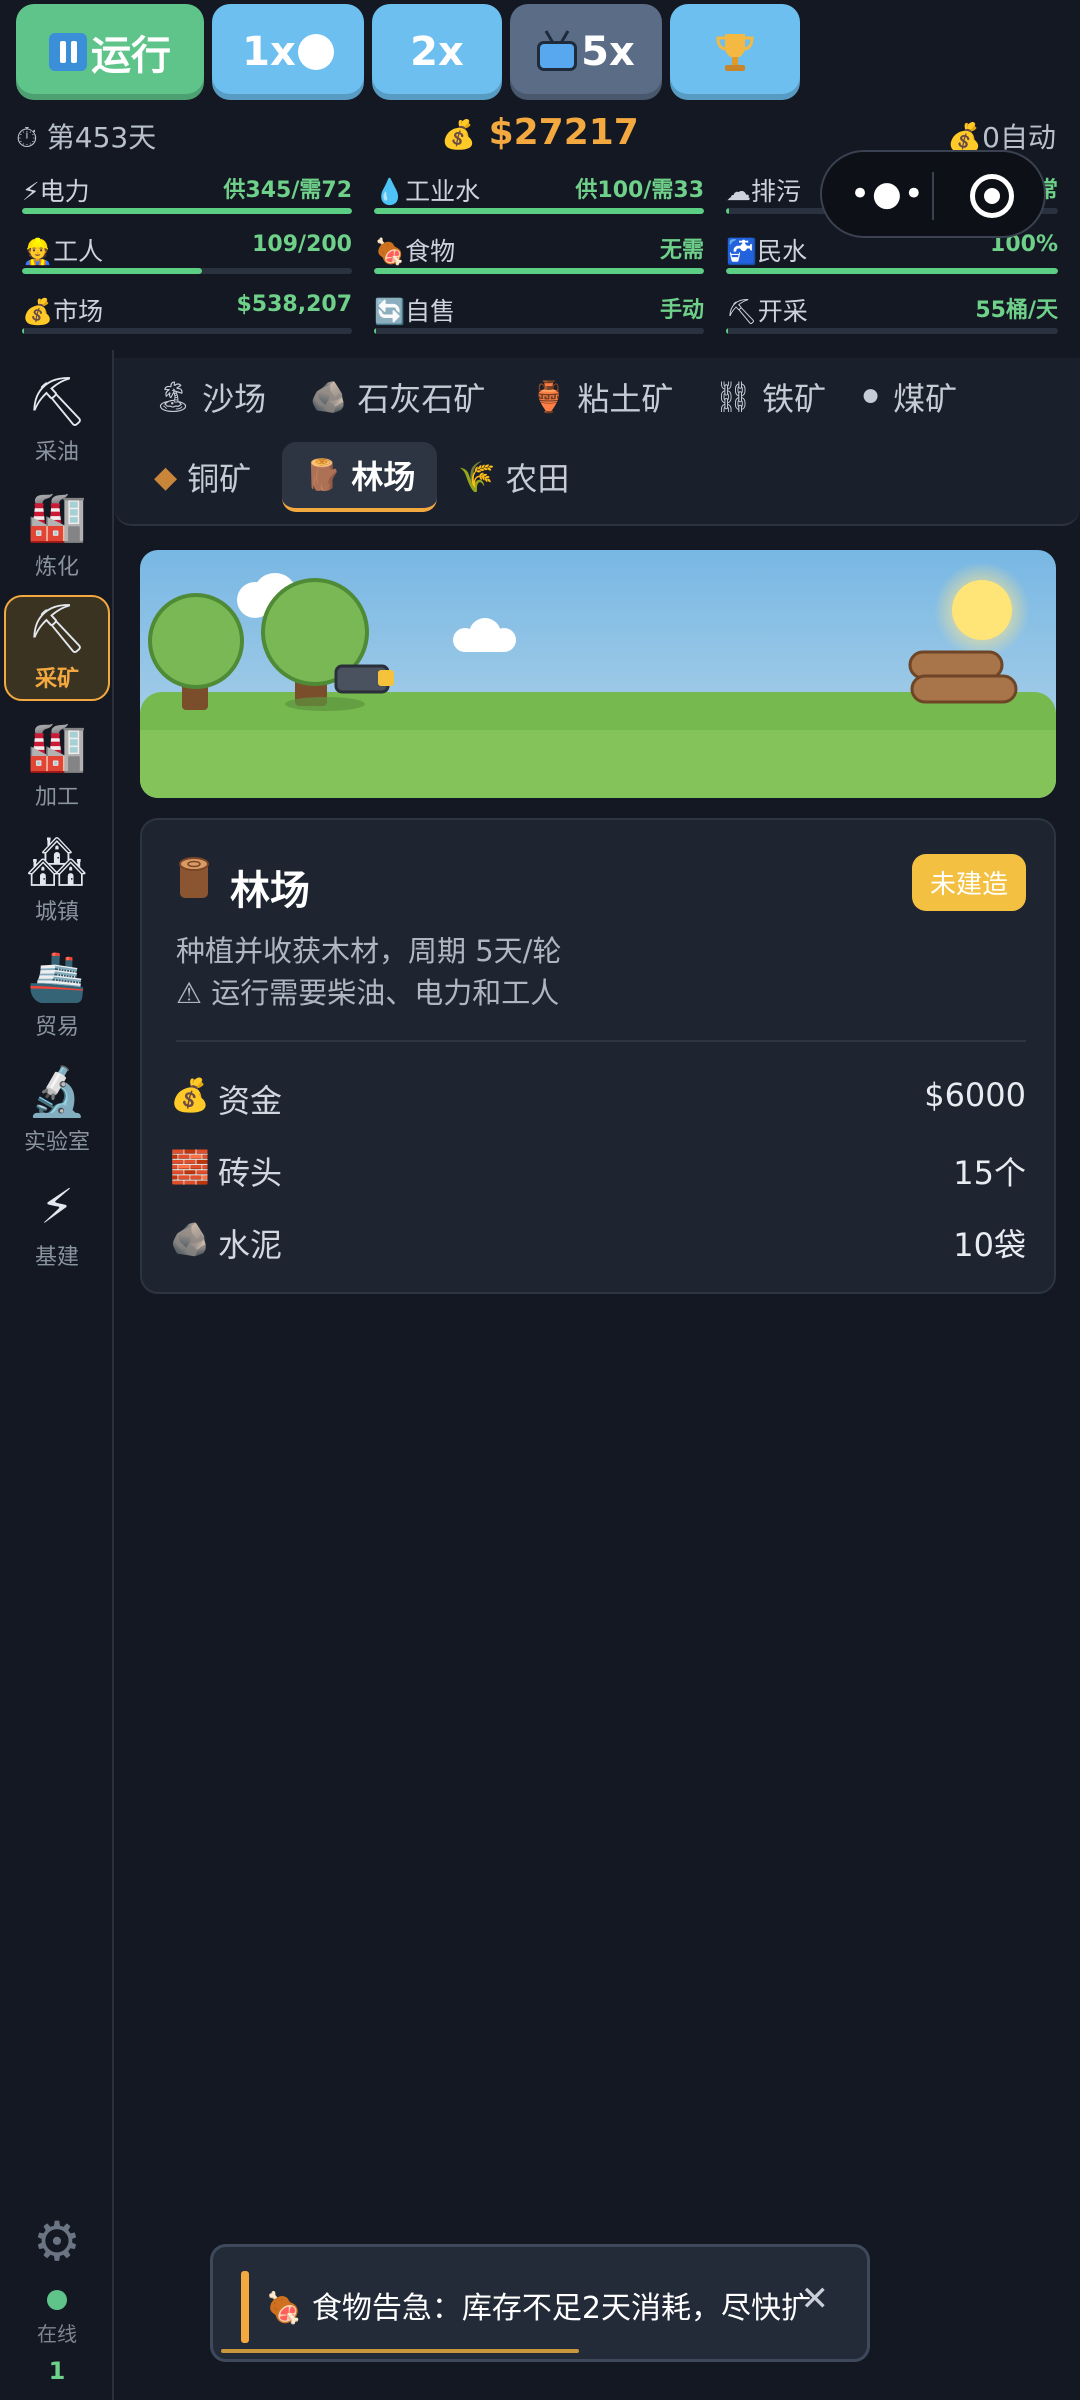 Image resolution: width=1080 pixels, height=2400 pixels. What do you see at coordinates (539, 193) in the screenshot?
I see `stat-industrial-water: 💧工业水 供100/需33` at bounding box center [539, 193].